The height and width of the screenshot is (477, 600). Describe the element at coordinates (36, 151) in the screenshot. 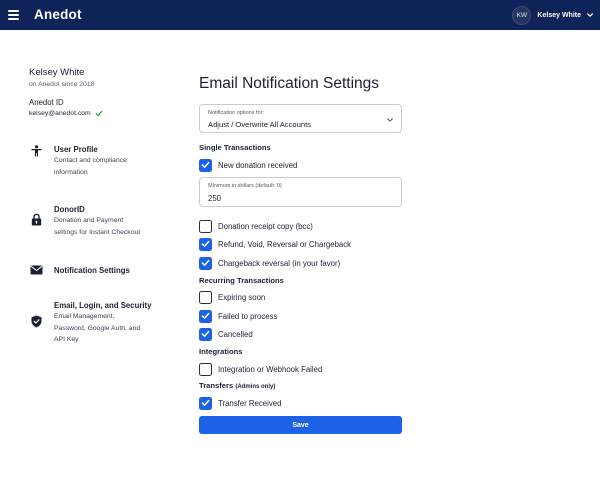

I see `person-icon` at that location.